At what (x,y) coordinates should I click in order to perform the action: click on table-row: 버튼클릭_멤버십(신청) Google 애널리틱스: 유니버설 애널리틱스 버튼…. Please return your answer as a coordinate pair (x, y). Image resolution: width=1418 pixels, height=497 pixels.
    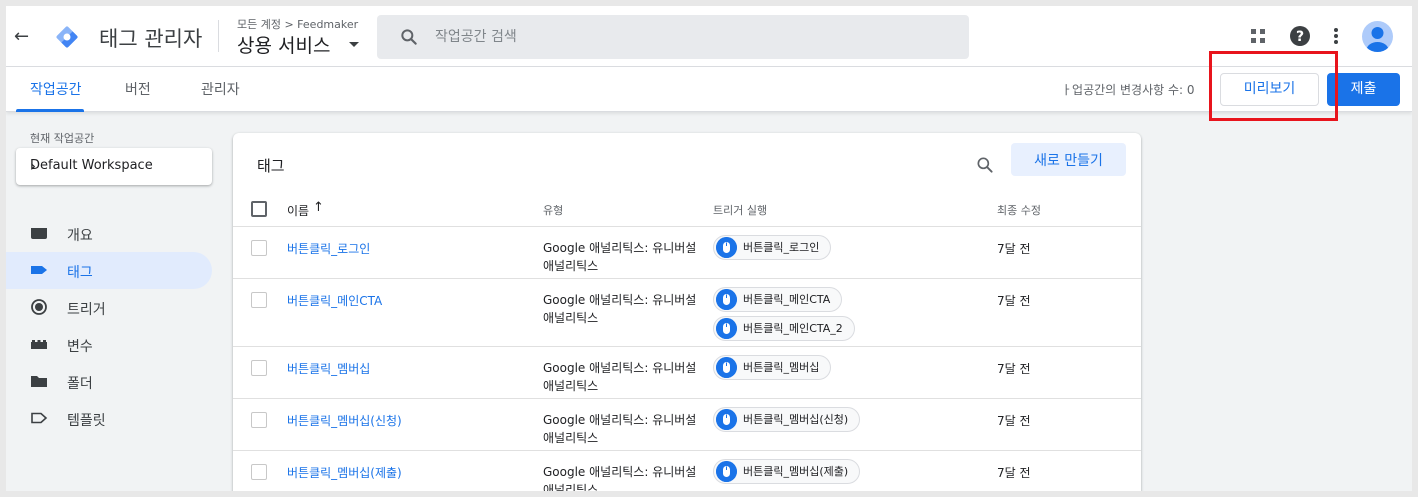
    Looking at the image, I should click on (687, 425).